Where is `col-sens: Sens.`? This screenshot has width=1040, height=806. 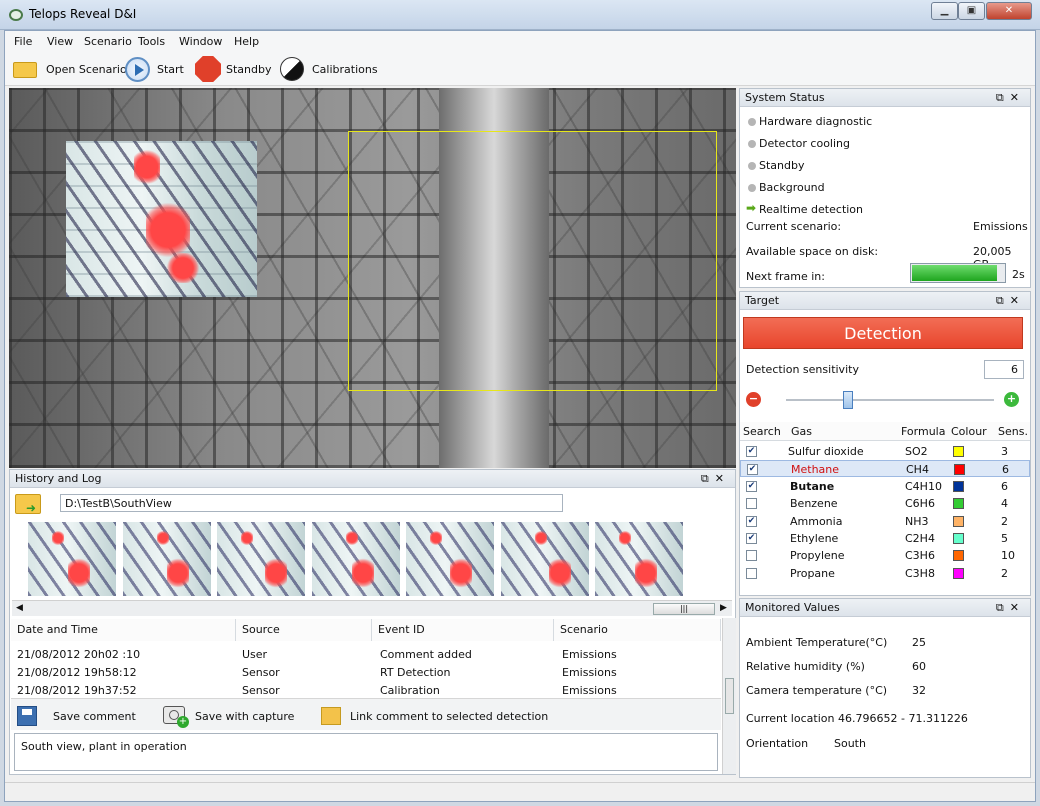
col-sens: Sens. is located at coordinates (1013, 431).